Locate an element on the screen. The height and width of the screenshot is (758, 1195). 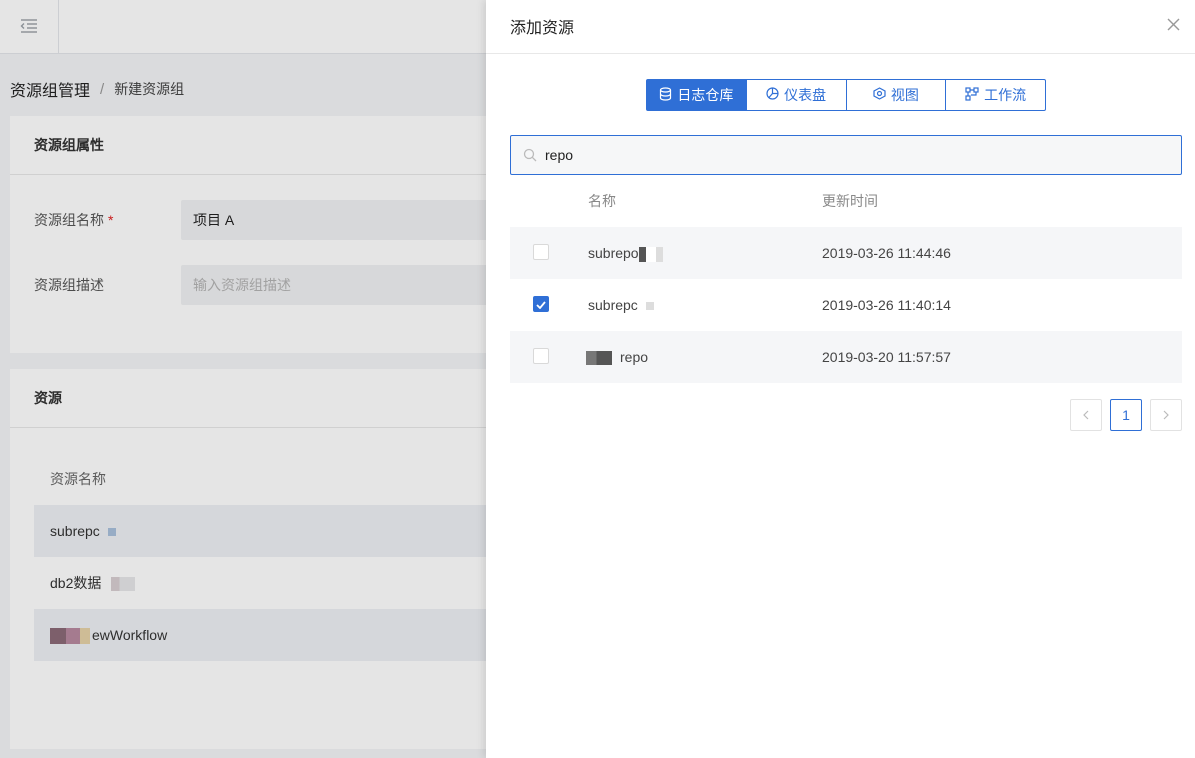
search-box is located at coordinates (846, 155).